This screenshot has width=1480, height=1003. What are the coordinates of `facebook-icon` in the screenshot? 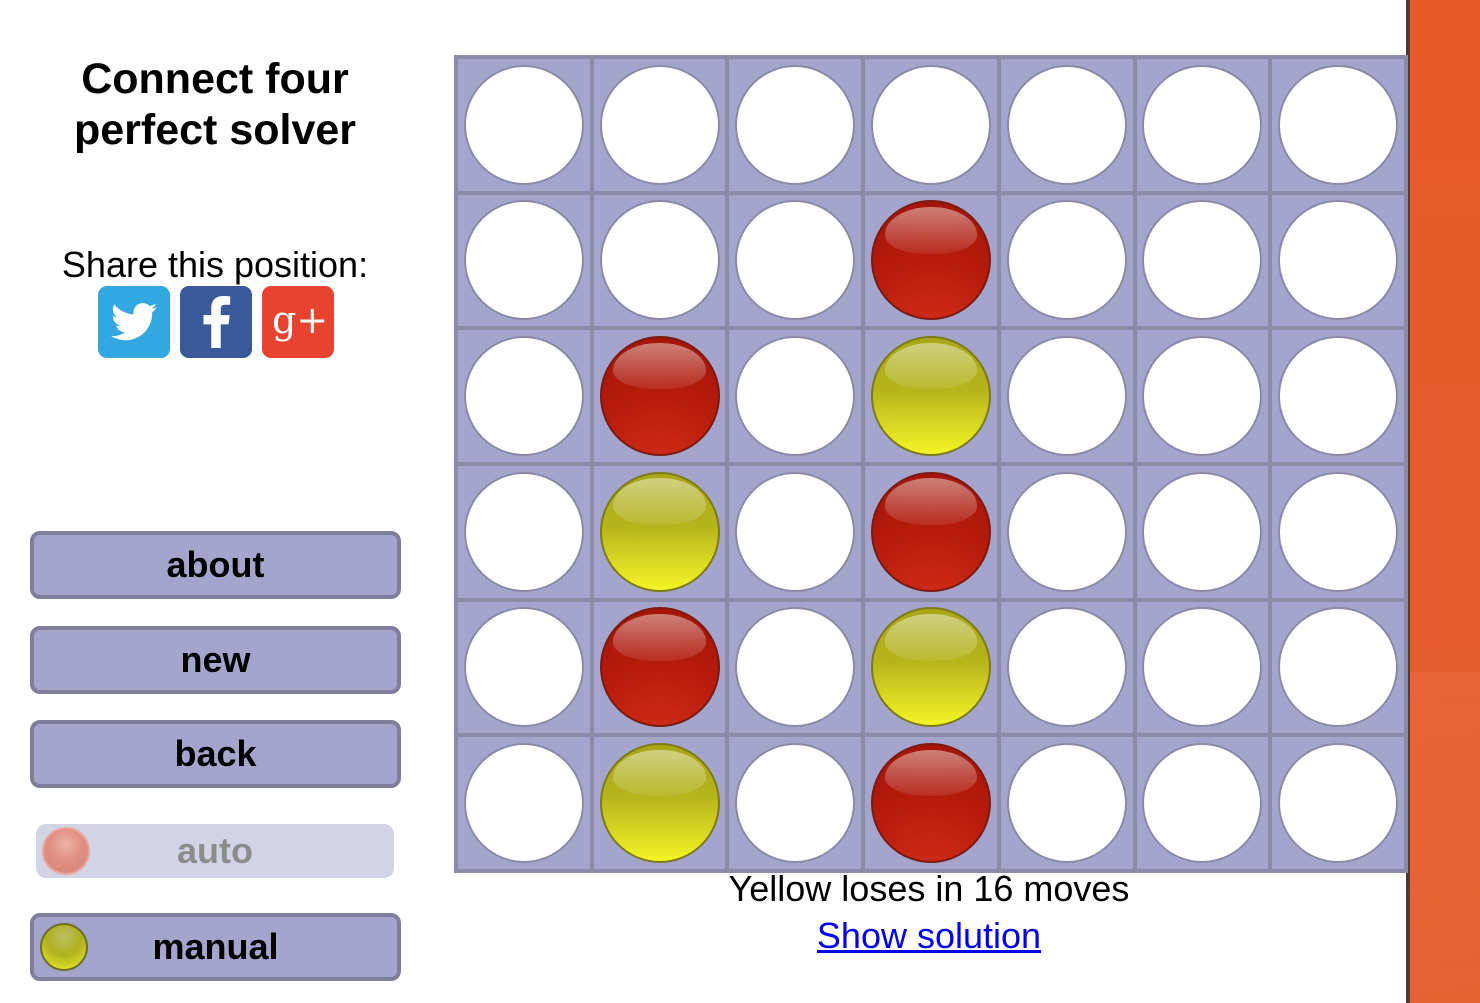 It's located at (217, 322).